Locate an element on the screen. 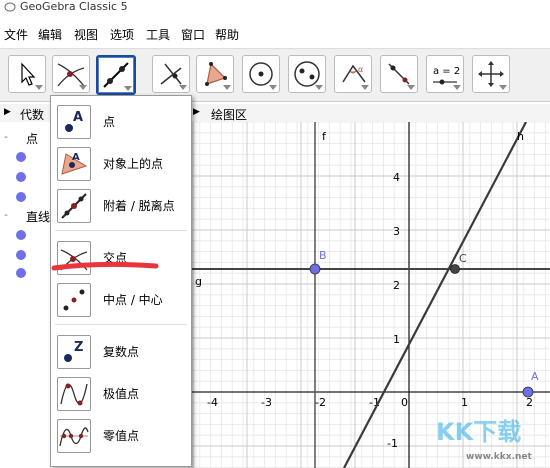  tool-label: 点 is located at coordinates (109, 122).